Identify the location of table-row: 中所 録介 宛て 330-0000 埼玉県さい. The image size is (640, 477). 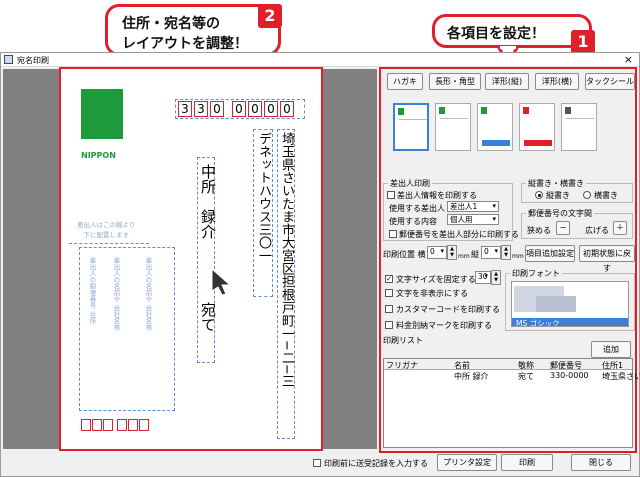
(512, 376).